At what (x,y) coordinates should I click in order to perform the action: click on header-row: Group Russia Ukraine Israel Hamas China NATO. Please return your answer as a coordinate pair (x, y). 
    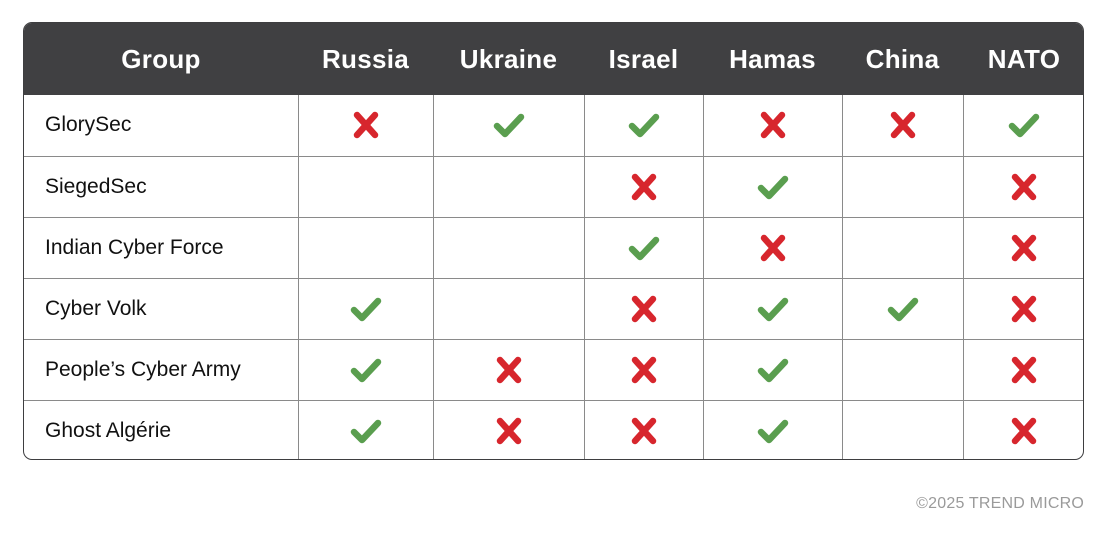
    Looking at the image, I should click on (553, 59).